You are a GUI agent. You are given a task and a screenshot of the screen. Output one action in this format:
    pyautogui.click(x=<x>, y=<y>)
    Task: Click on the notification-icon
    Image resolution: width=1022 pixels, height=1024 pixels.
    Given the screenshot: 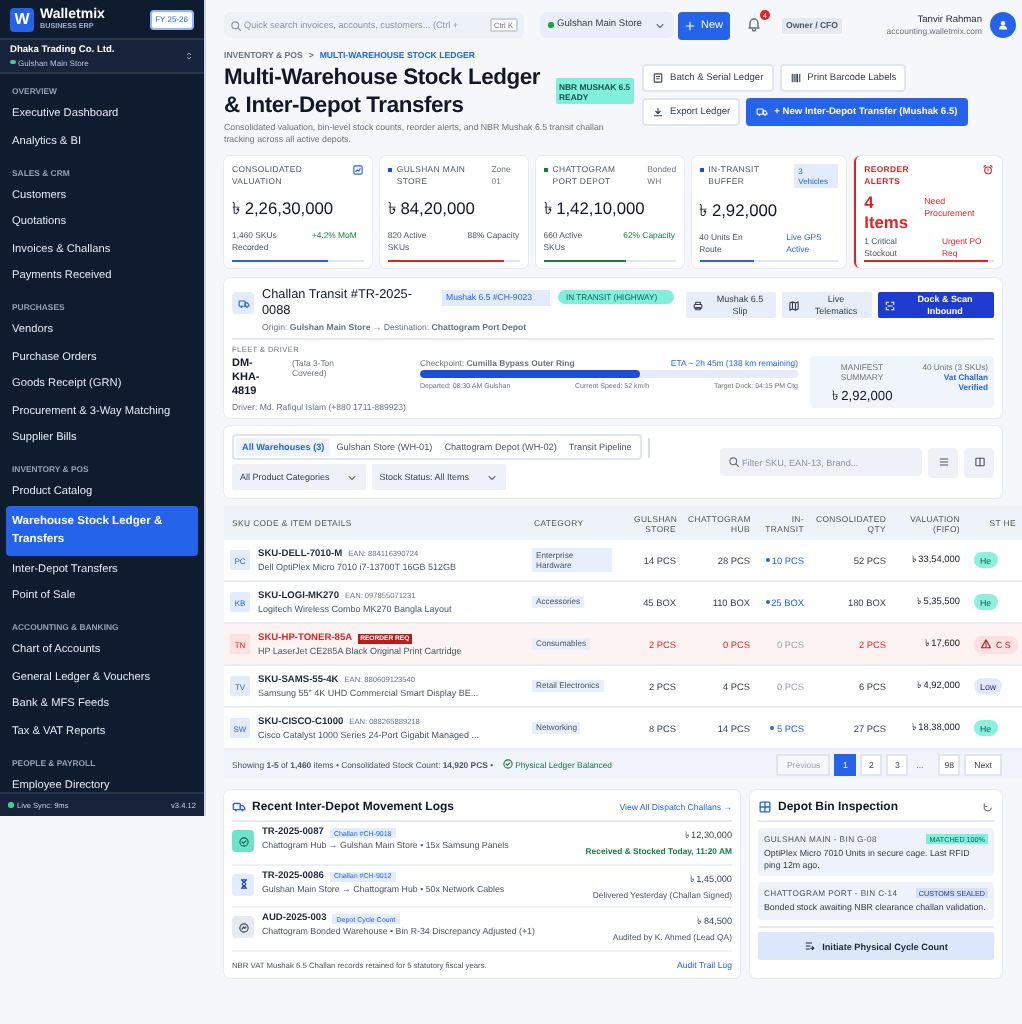 What is the action you would take?
    pyautogui.click(x=754, y=24)
    